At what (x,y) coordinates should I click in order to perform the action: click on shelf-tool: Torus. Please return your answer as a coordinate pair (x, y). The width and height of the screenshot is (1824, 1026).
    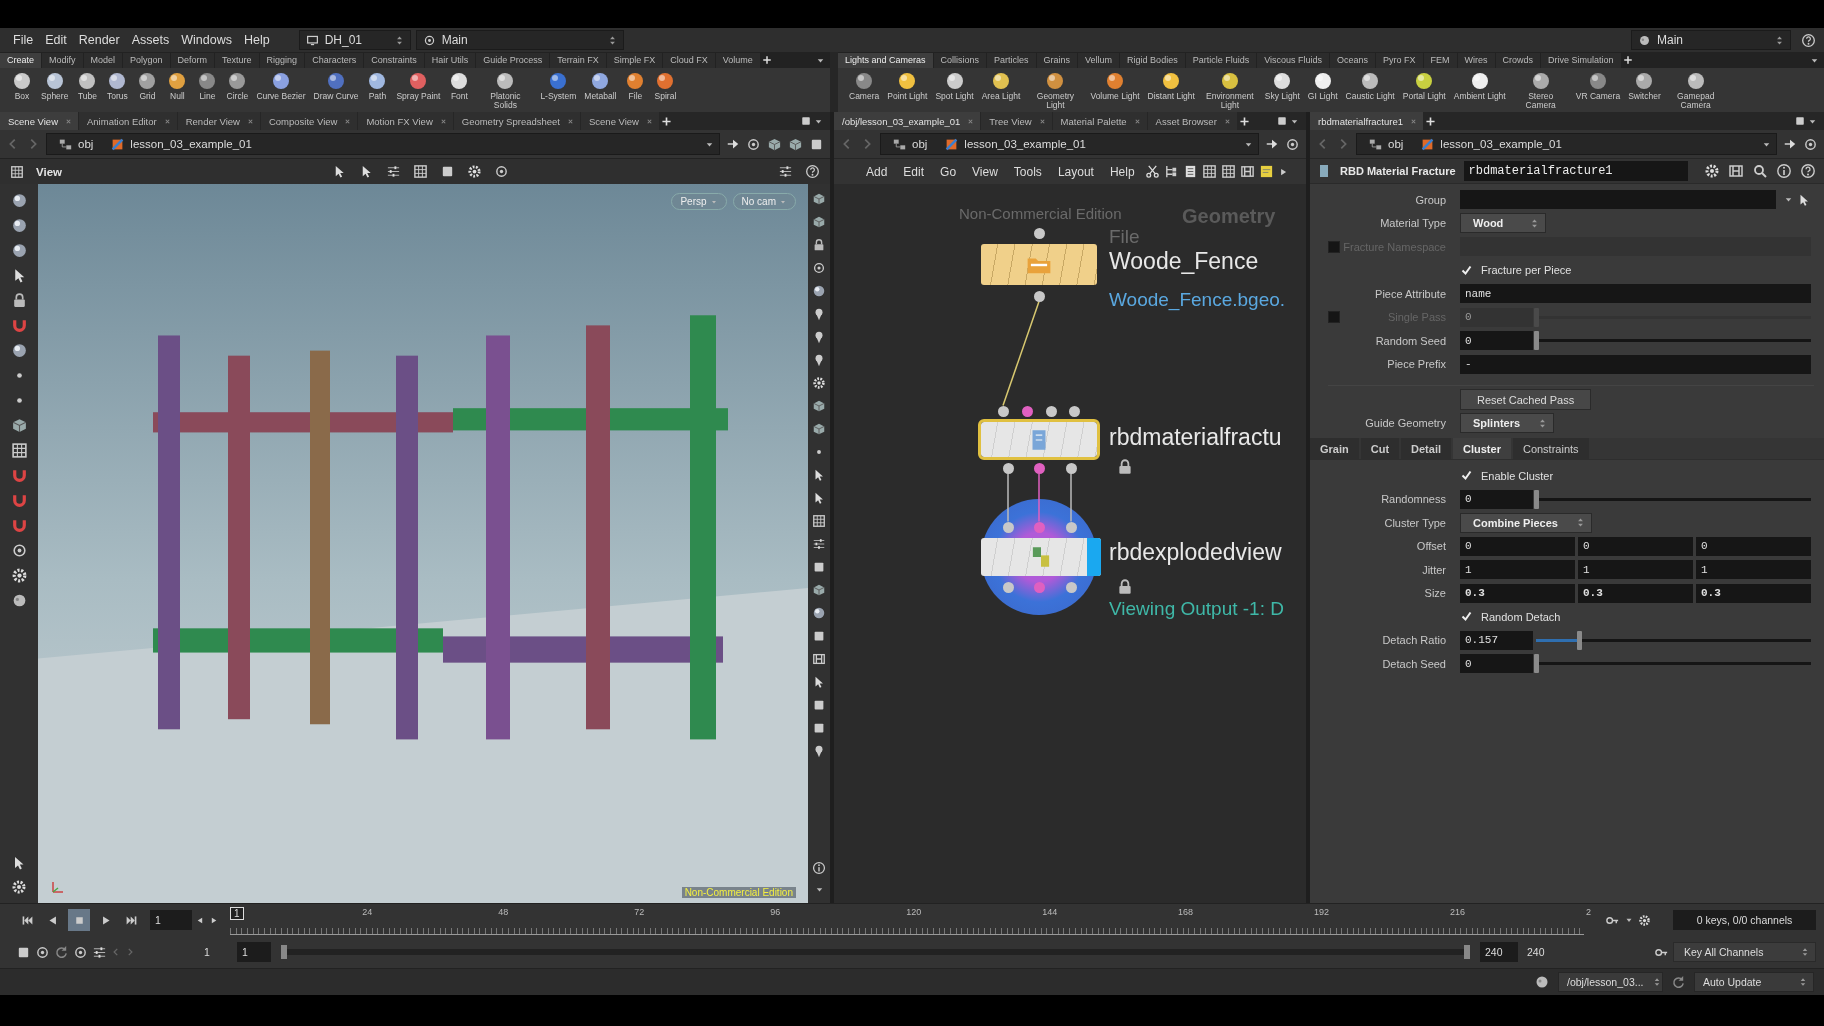
    Looking at the image, I should click on (117, 85).